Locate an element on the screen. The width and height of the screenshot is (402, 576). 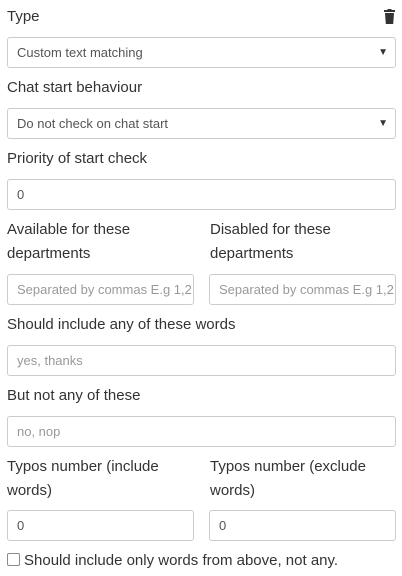
chat-start-label: Chat start behaviour is located at coordinates (75, 87).